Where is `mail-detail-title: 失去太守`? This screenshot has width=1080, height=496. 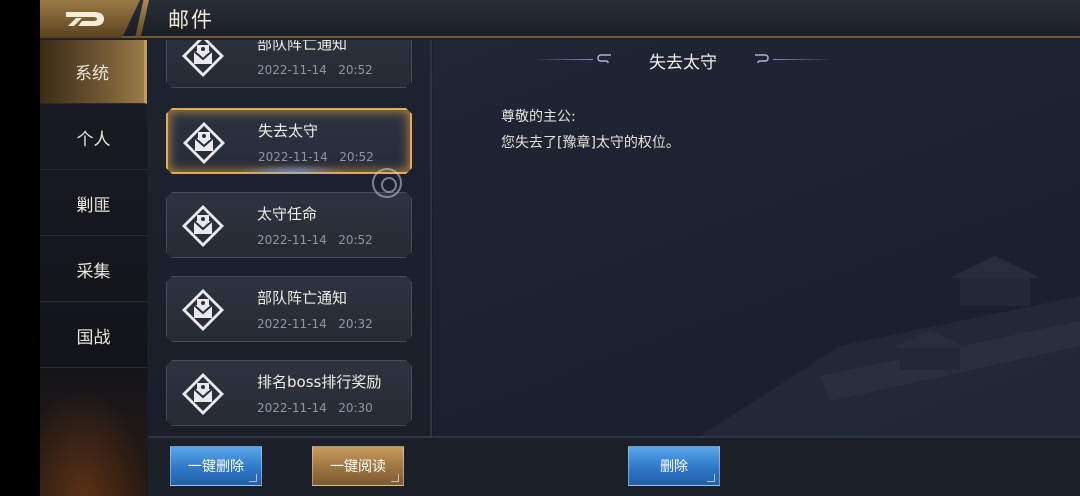 mail-detail-title: 失去太守 is located at coordinates (683, 63).